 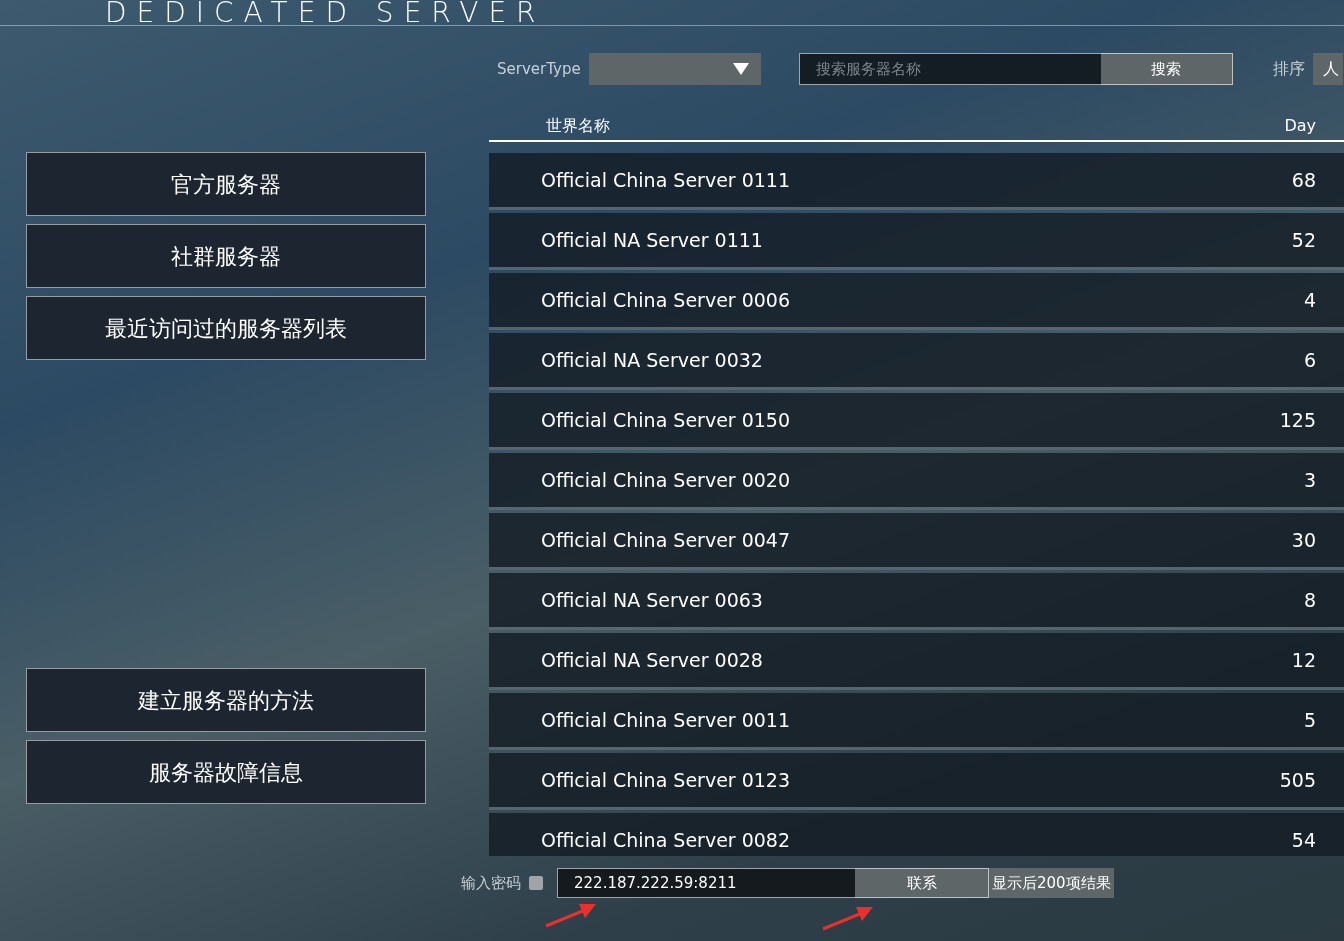 I want to click on server-row: Official NA Server 0032 6, so click(x=916, y=361).